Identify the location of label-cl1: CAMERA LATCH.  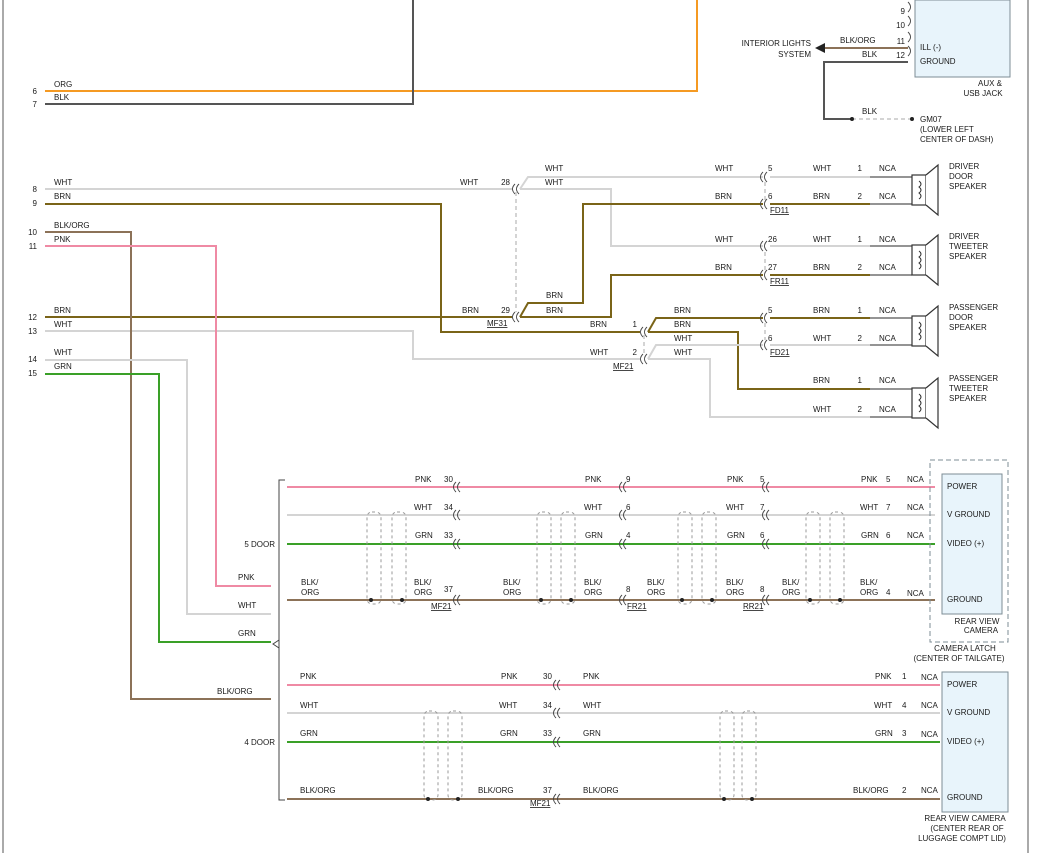
(965, 648).